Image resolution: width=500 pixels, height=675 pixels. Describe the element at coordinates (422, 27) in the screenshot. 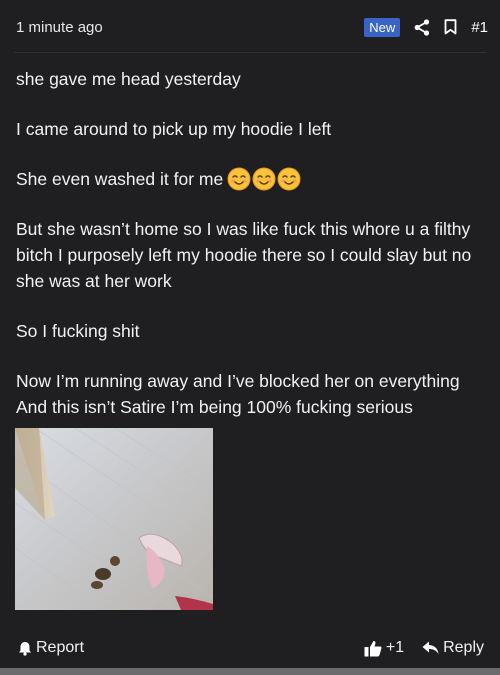

I see `share-icon` at that location.